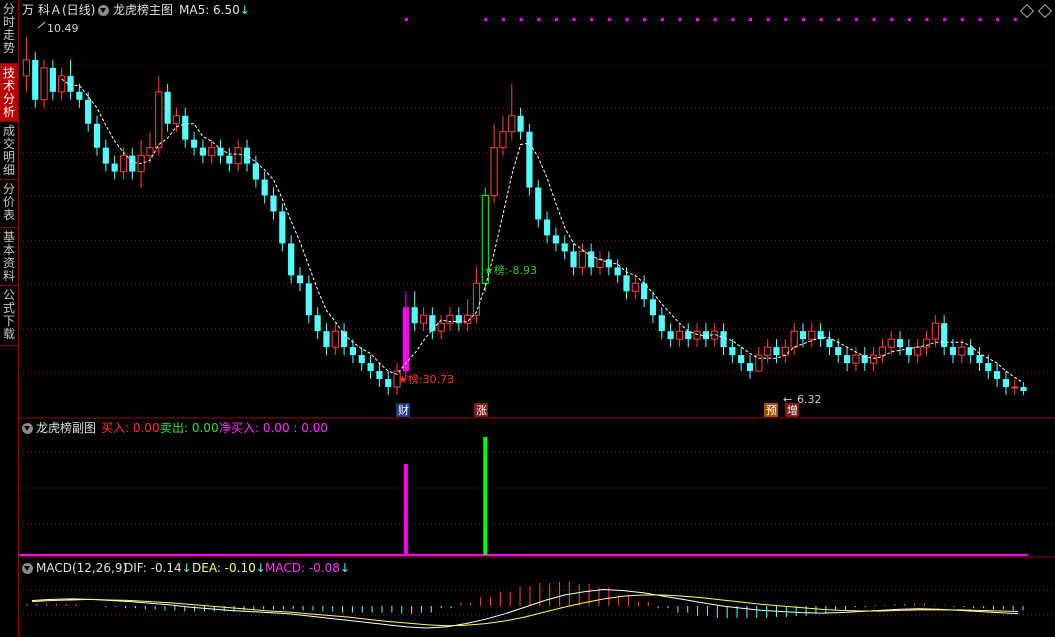  Describe the element at coordinates (66, 428) in the screenshot. I see `sub-chart-title: 龙虎榜副图` at that location.